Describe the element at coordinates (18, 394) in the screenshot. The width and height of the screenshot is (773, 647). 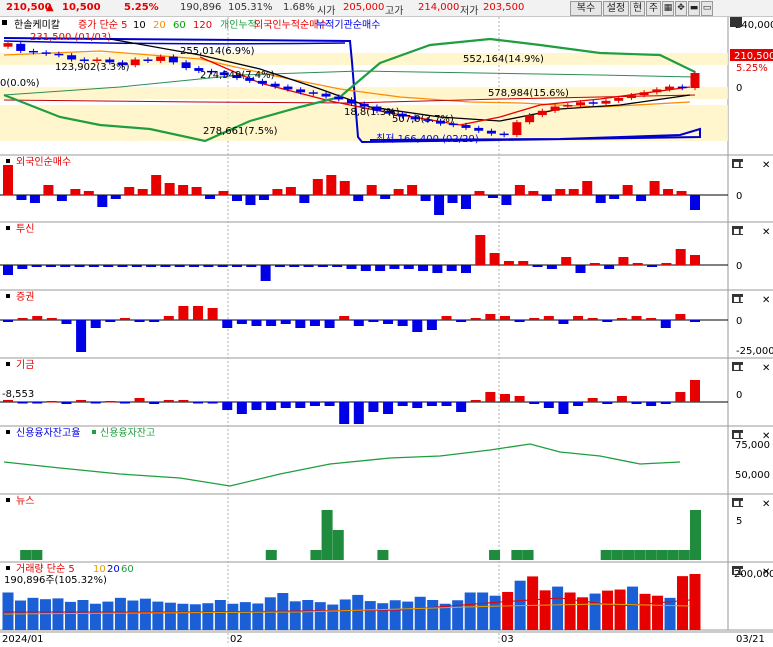
I see `panel-left-value: -8,553` at that location.